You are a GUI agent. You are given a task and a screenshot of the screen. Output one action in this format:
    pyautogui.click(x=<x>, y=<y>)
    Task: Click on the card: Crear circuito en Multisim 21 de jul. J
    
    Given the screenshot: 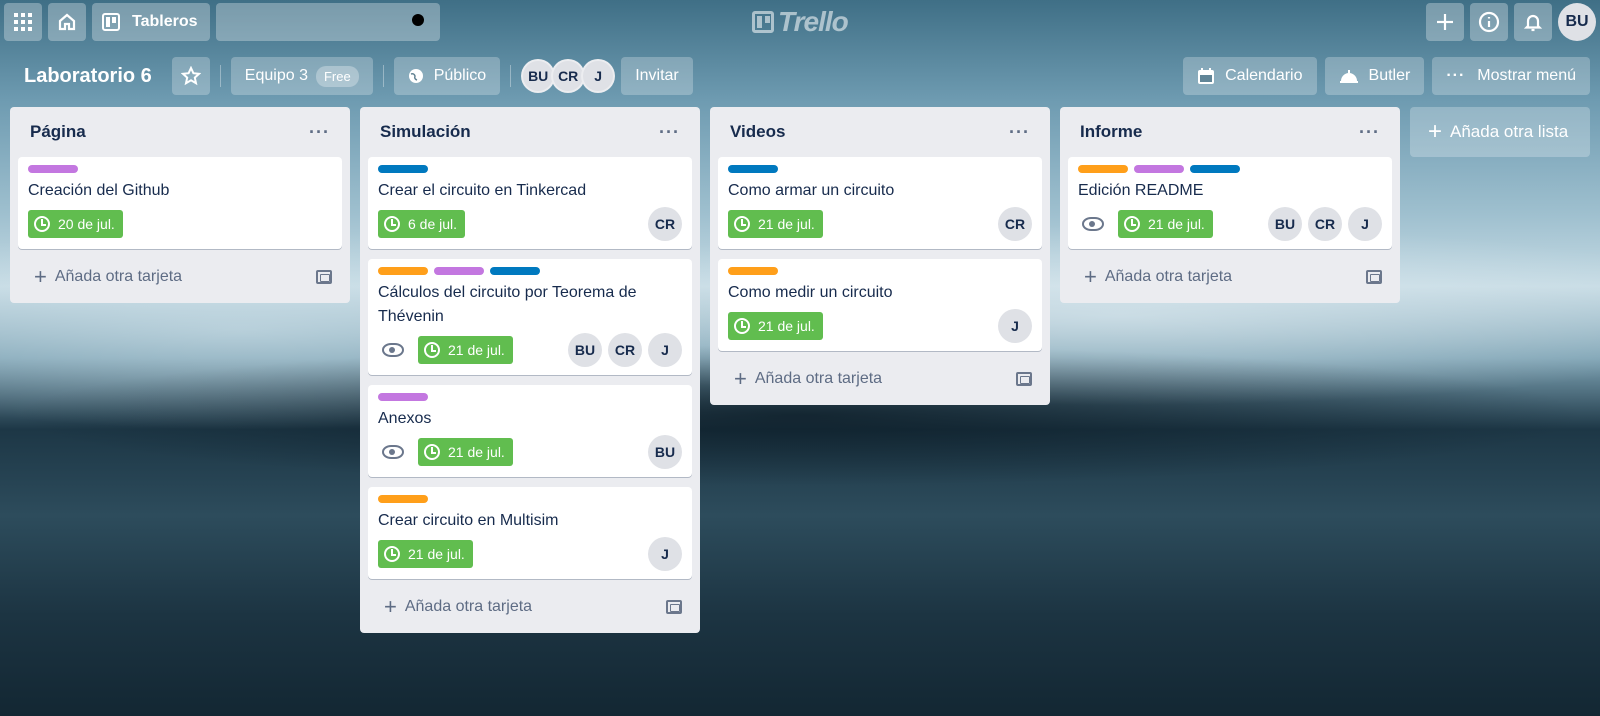 What is the action you would take?
    pyautogui.click(x=530, y=533)
    